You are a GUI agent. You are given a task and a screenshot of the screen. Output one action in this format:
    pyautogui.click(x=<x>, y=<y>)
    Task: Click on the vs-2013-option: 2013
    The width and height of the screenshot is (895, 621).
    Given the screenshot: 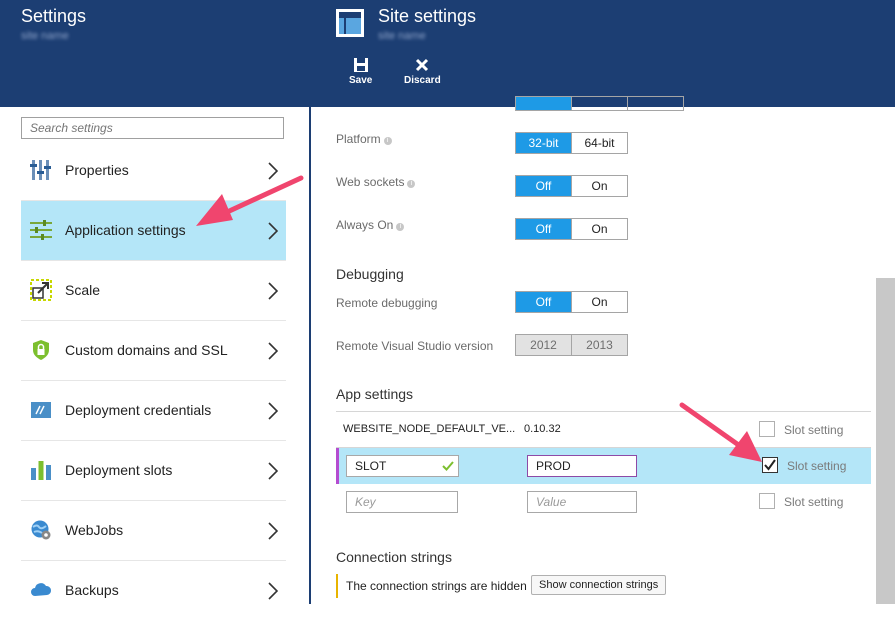 What is the action you would take?
    pyautogui.click(x=599, y=345)
    